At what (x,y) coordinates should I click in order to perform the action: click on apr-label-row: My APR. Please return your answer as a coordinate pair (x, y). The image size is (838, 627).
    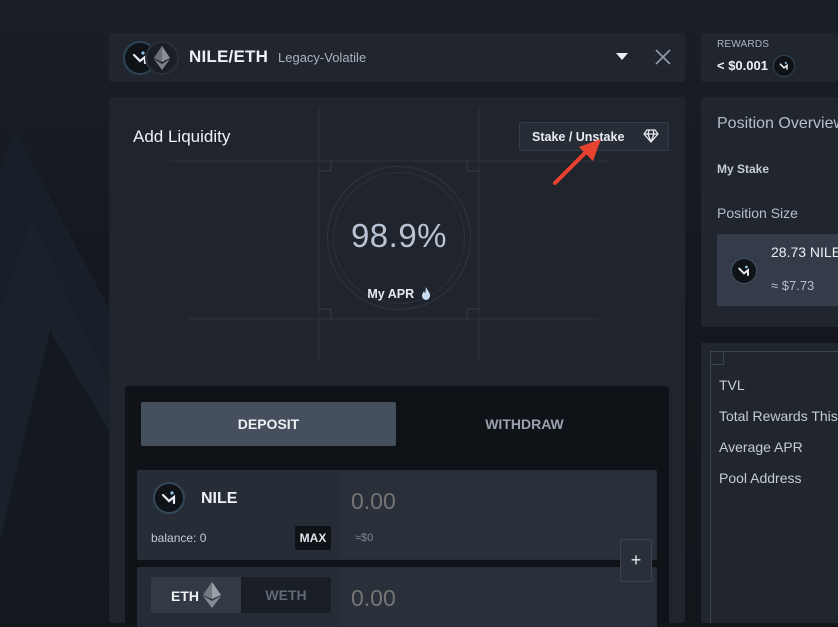
    Looking at the image, I should click on (399, 294).